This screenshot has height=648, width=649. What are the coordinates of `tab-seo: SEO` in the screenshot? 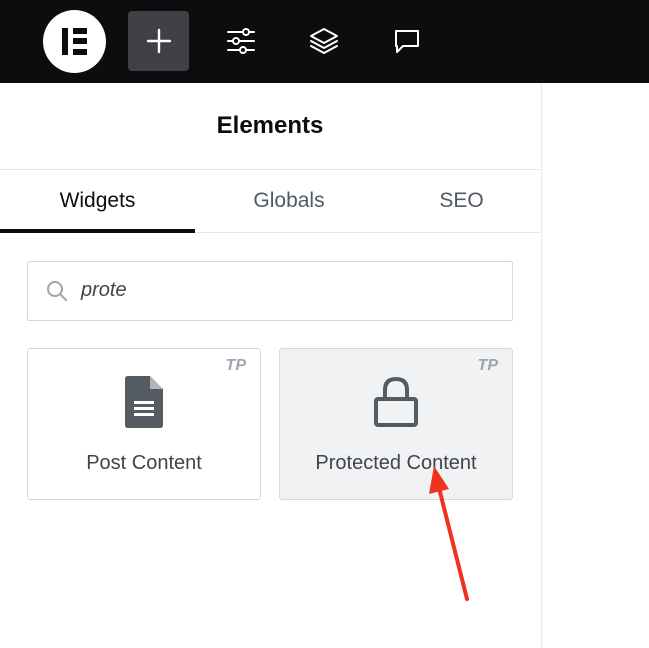 It's located at (461, 201).